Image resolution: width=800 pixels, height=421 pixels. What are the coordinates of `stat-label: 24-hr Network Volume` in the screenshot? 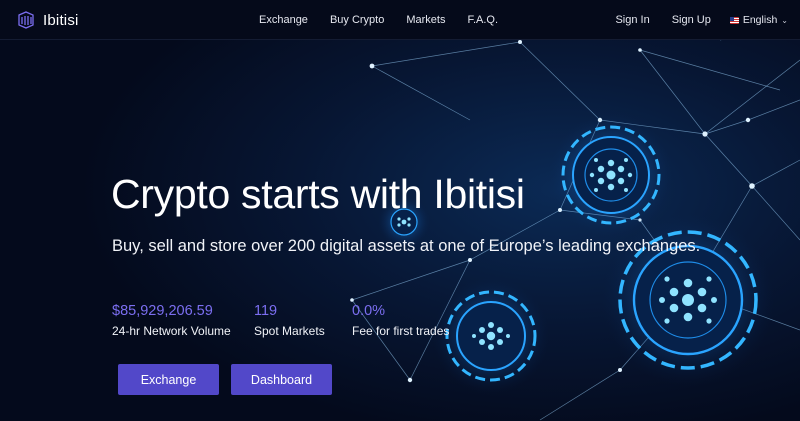 It's located at (171, 331).